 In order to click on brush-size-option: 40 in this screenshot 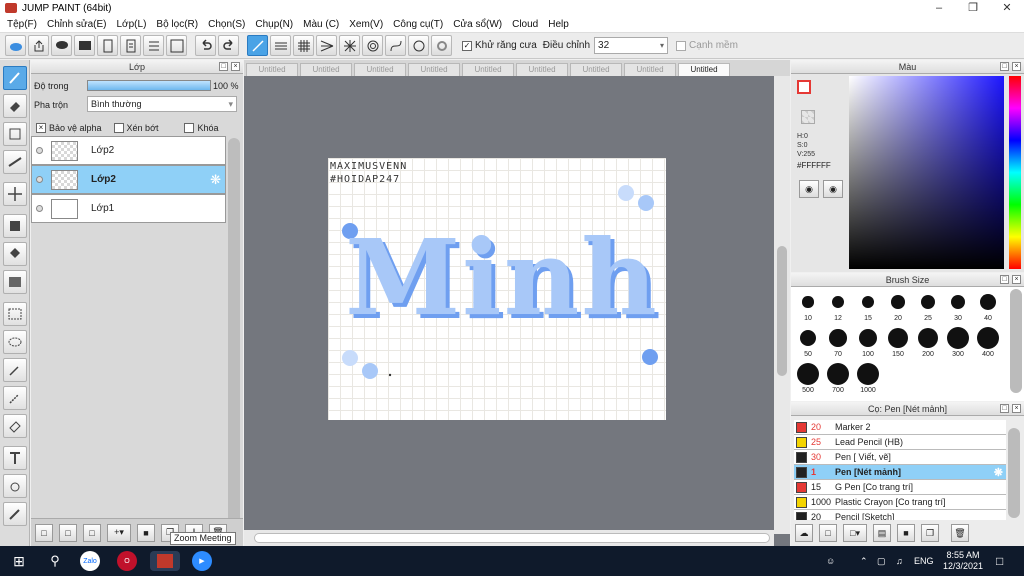, I will do `click(988, 306)`.